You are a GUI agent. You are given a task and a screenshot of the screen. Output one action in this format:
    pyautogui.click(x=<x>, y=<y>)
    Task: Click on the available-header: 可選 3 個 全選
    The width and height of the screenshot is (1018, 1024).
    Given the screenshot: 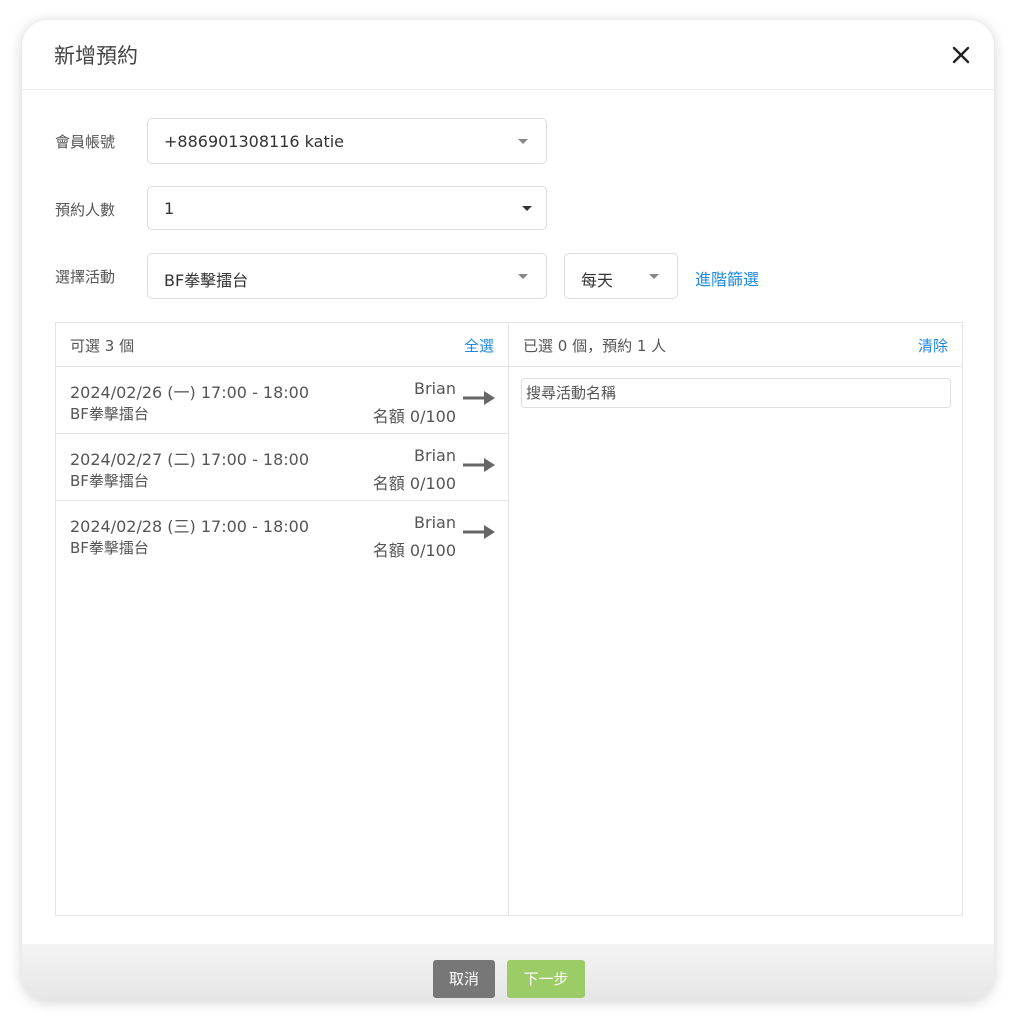 What is the action you would take?
    pyautogui.click(x=282, y=345)
    